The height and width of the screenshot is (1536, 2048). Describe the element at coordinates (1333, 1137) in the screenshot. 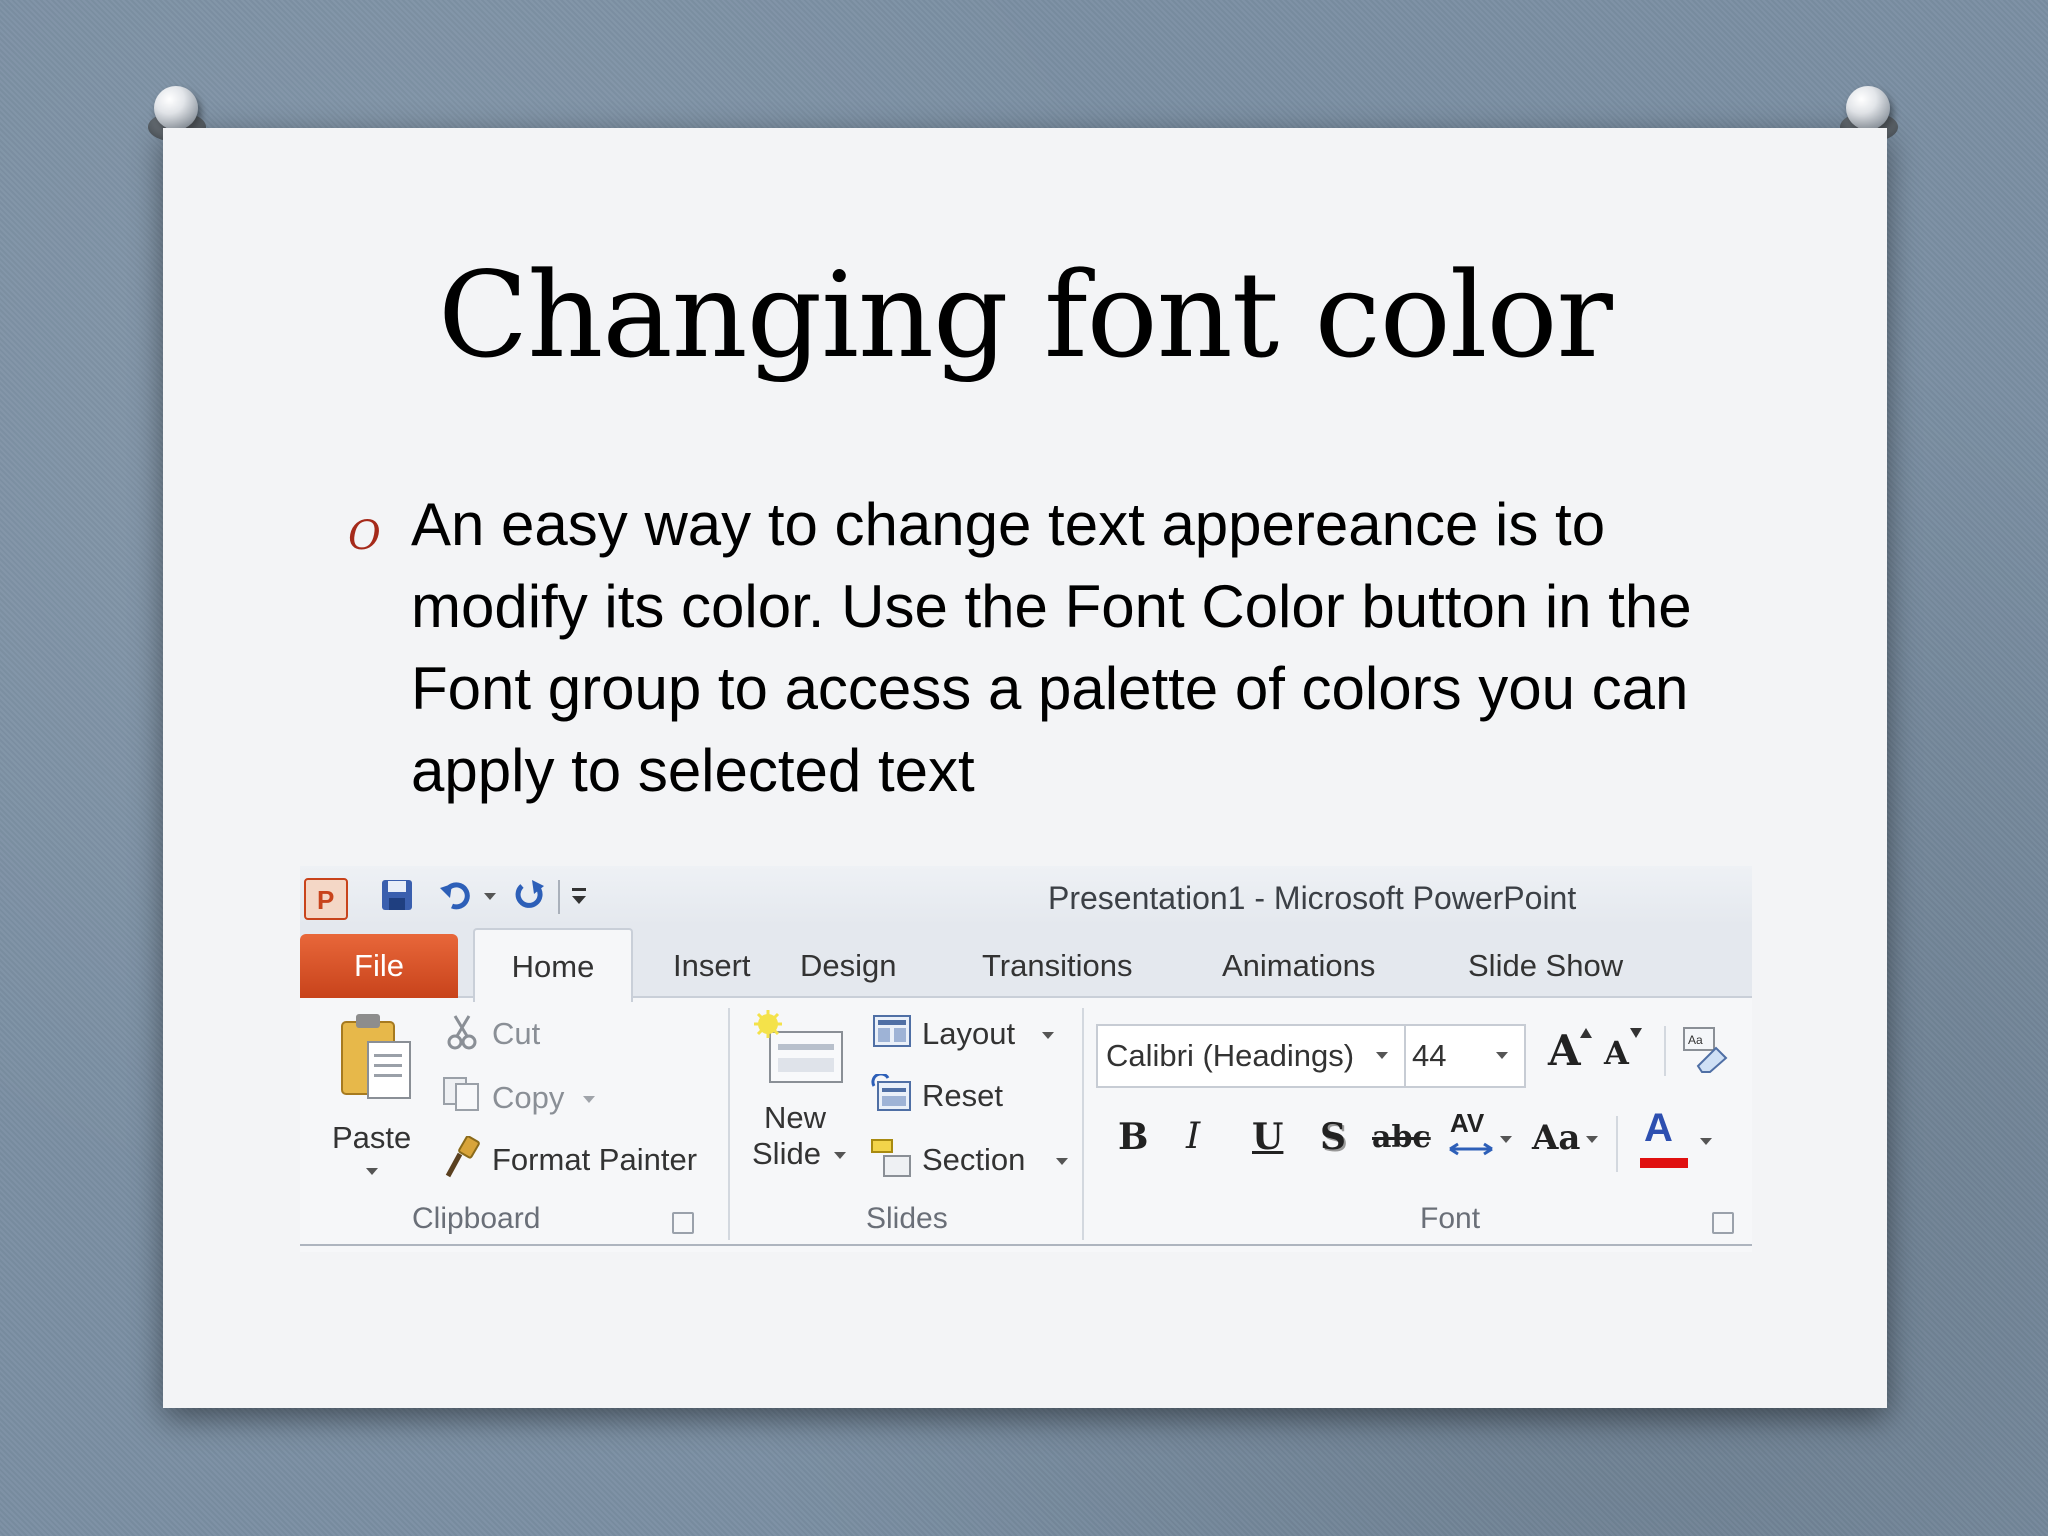

I see `text-shadow-button: S` at that location.